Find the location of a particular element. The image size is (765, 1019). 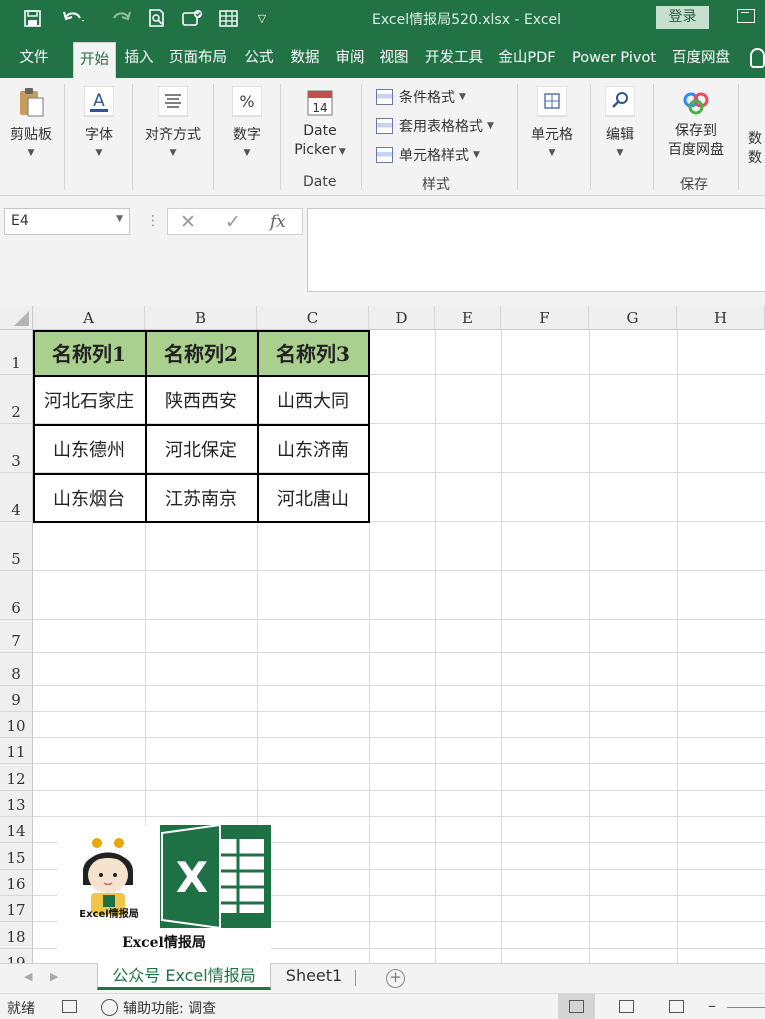

row-header-15: 15 is located at coordinates (16, 856).